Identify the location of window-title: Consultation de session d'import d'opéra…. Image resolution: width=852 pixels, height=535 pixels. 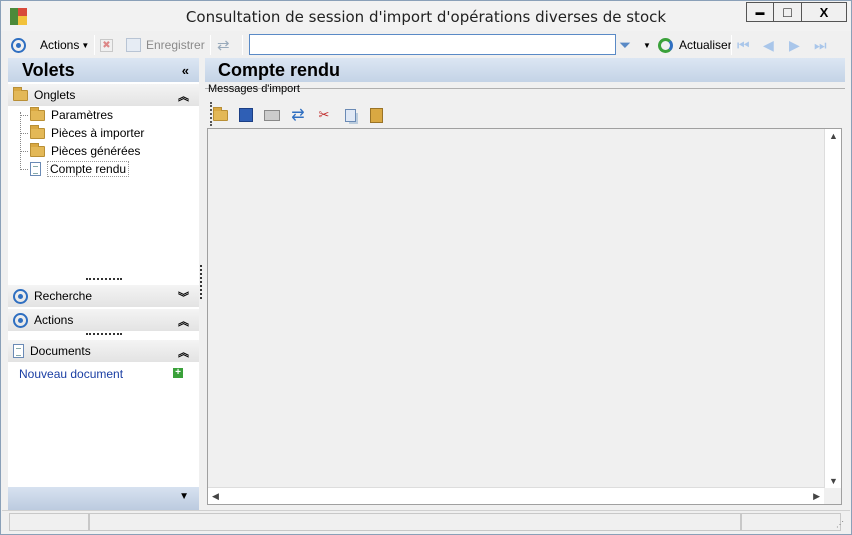
(426, 17).